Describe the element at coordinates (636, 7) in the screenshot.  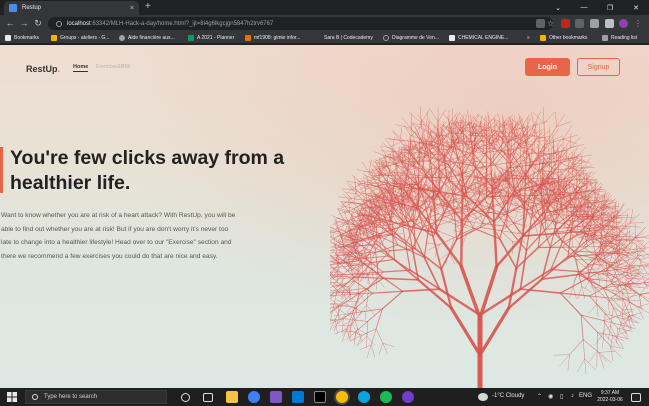
I see `close-window-button: ✕` at that location.